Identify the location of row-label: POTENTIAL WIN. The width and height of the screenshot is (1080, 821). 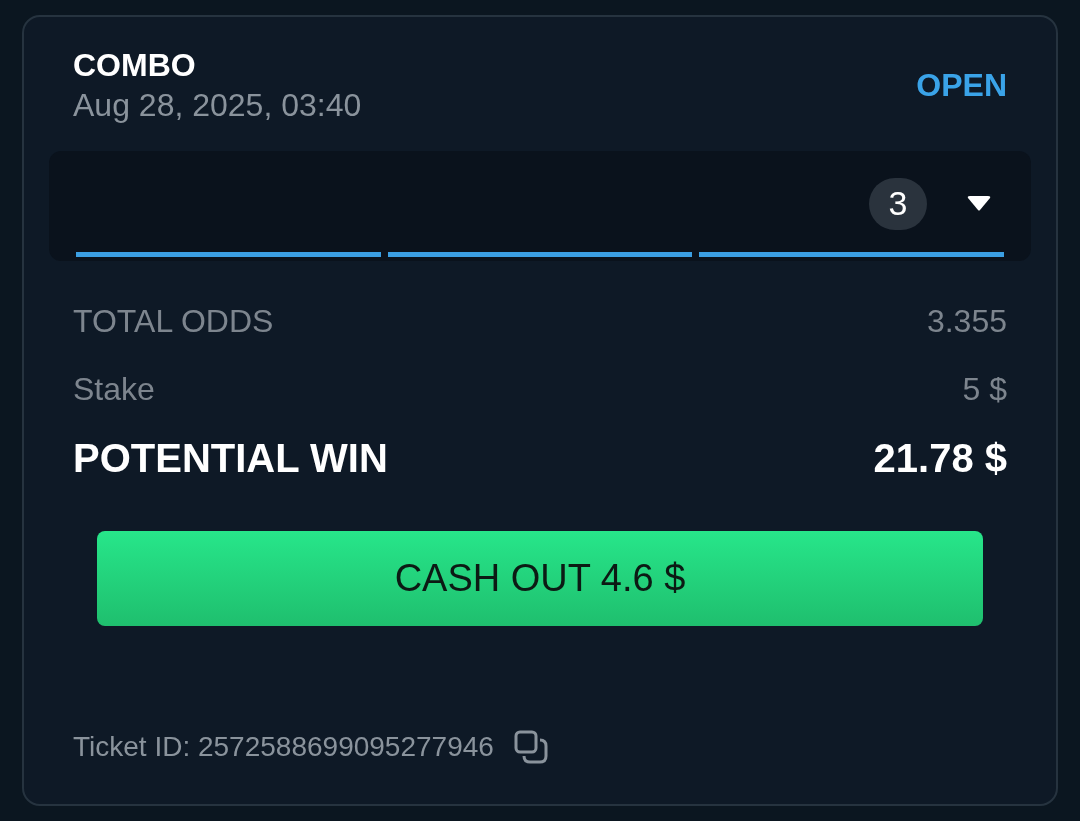
(230, 458).